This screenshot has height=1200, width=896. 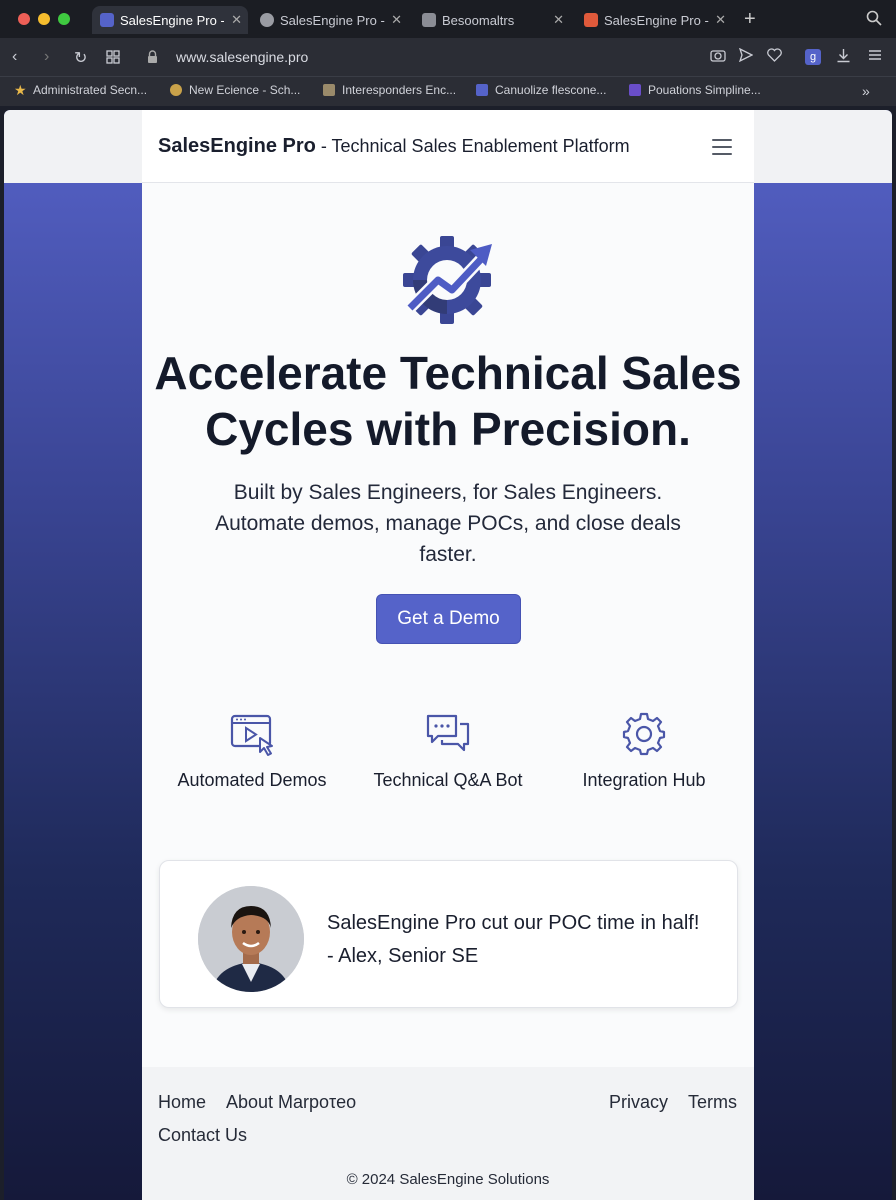 What do you see at coordinates (14, 57) in the screenshot?
I see `back-icon: ‹` at bounding box center [14, 57].